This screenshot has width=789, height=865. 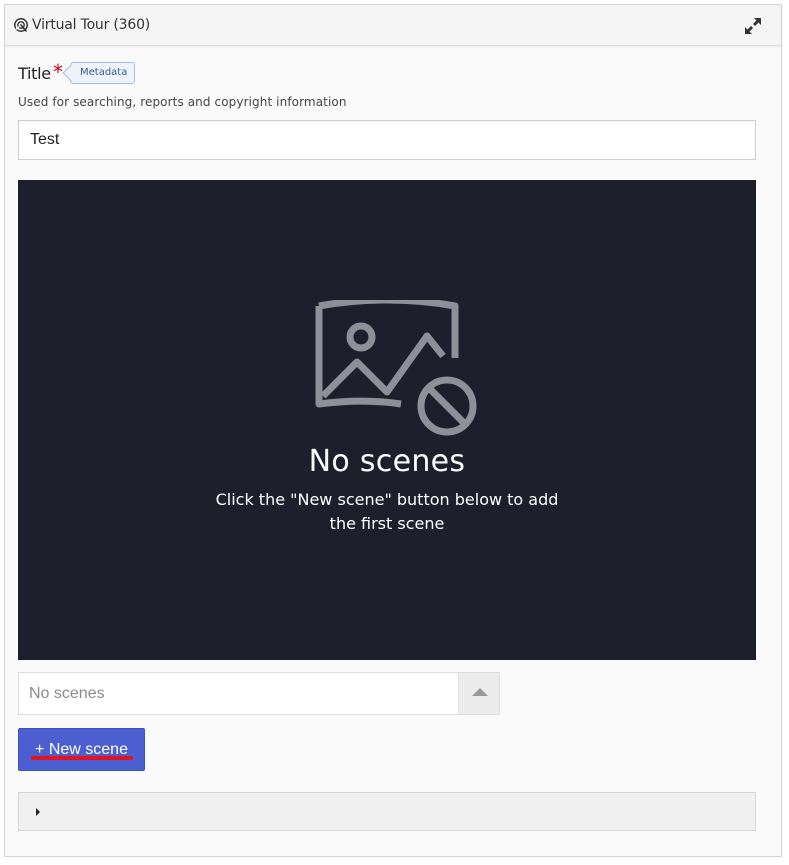 I want to click on scene-selector-value: No scenes, so click(x=67, y=693).